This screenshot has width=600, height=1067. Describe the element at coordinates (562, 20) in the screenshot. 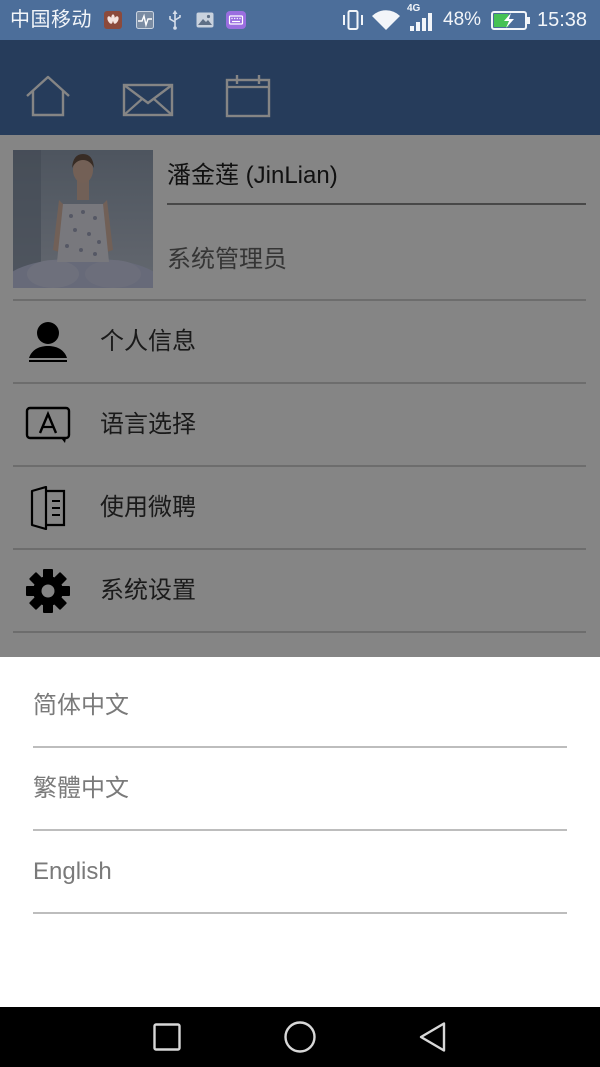

I see `clock: 15:38` at that location.